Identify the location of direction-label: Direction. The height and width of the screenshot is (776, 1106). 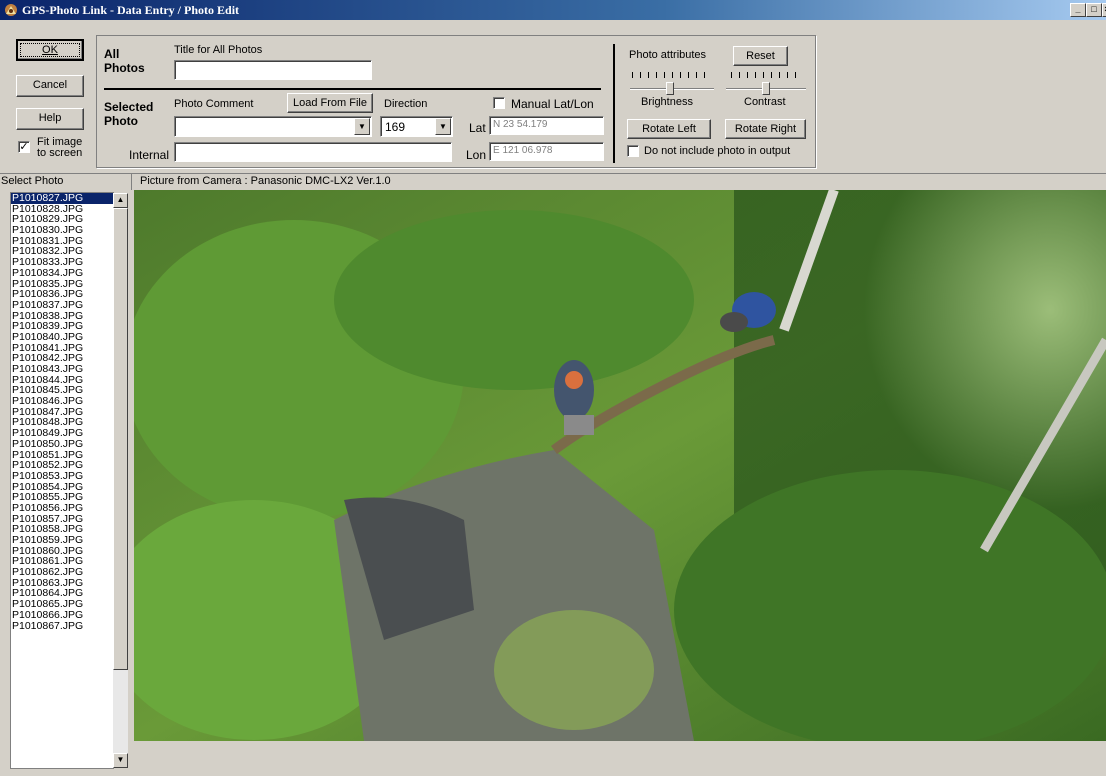
(406, 104).